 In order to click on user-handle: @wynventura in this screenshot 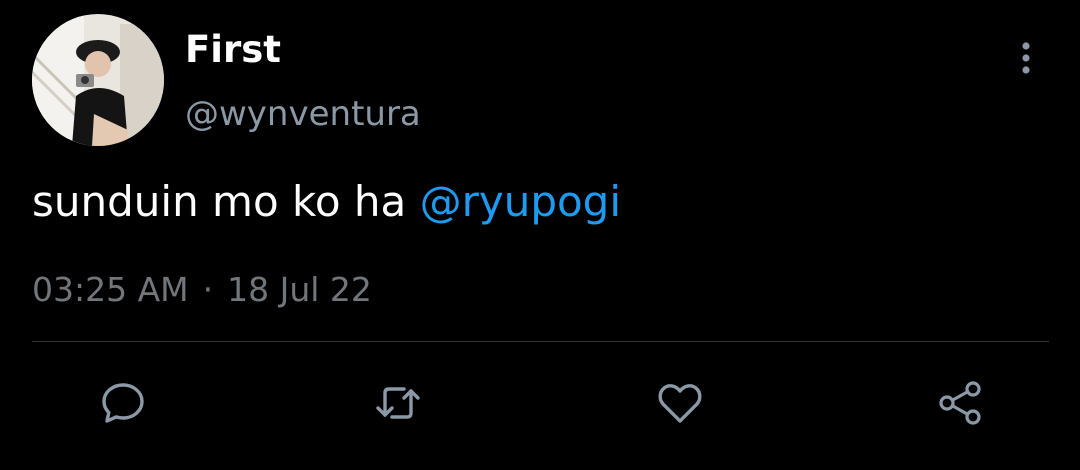, I will do `click(303, 114)`.